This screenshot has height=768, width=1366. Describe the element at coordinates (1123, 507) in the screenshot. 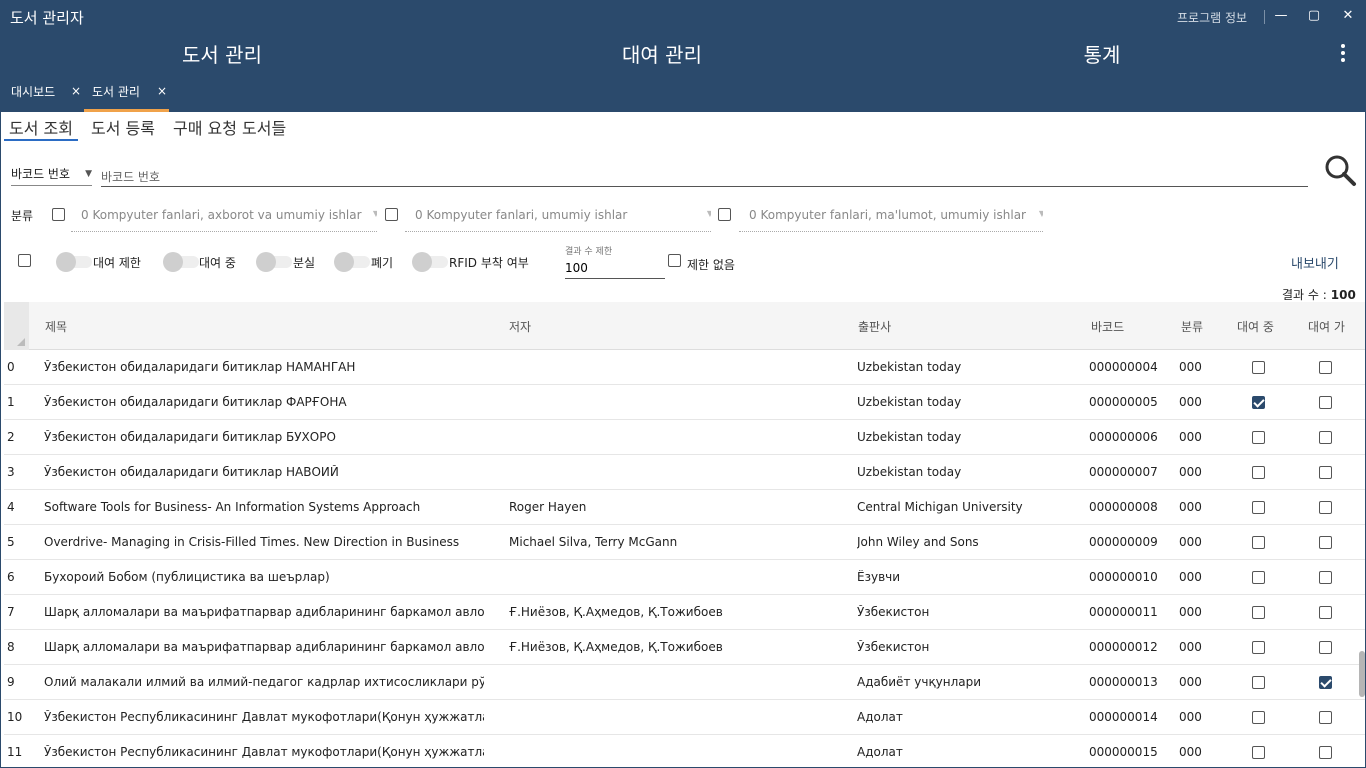

I see `cell-barcode: 000000008` at that location.